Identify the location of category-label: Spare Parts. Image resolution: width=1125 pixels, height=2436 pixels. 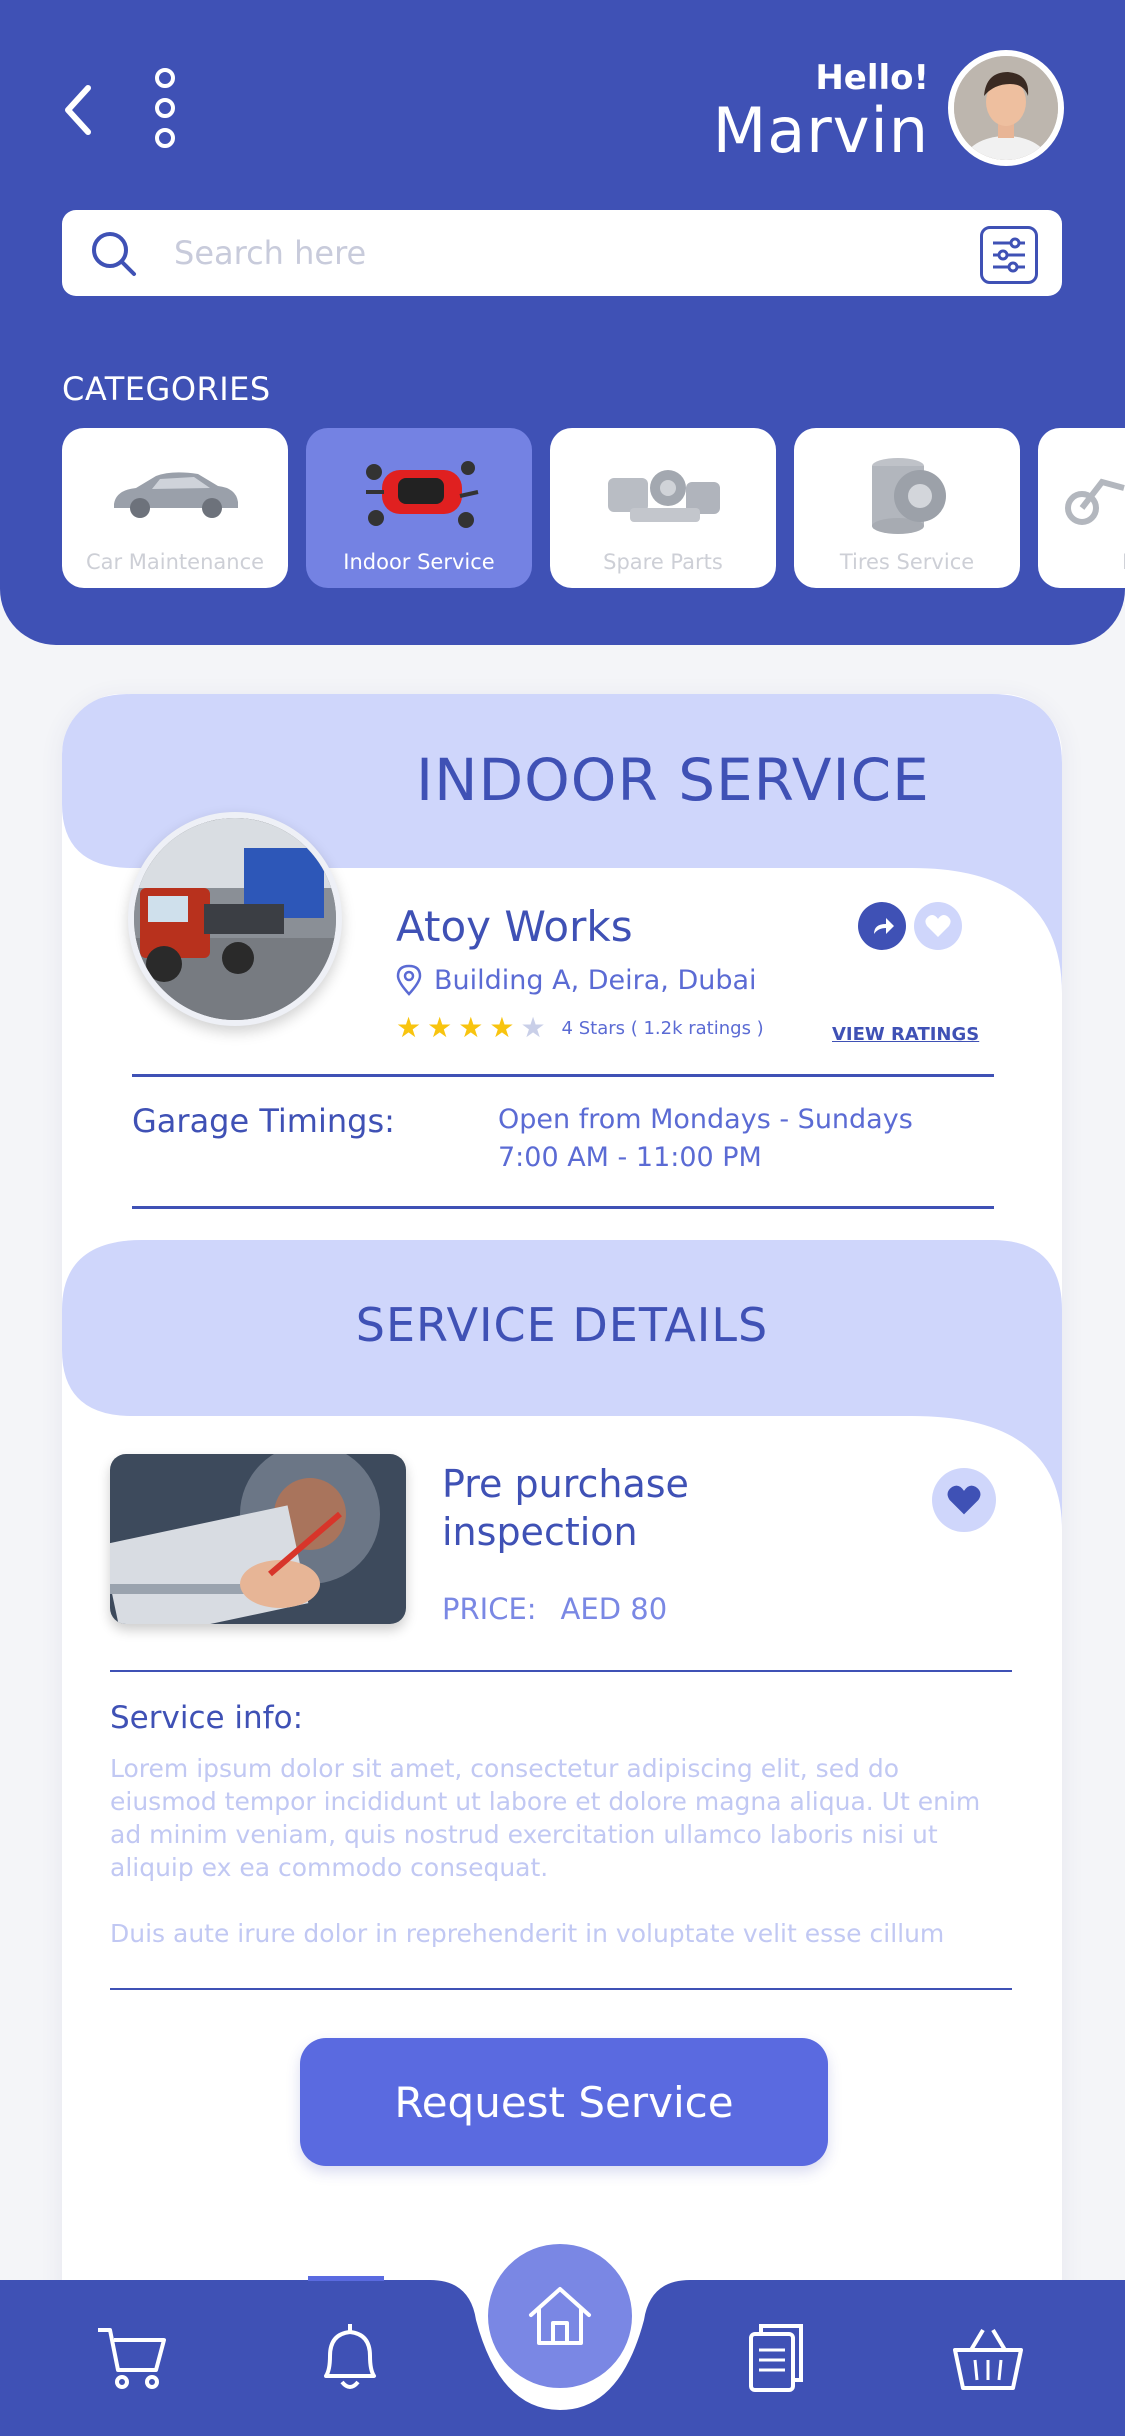
(663, 562).